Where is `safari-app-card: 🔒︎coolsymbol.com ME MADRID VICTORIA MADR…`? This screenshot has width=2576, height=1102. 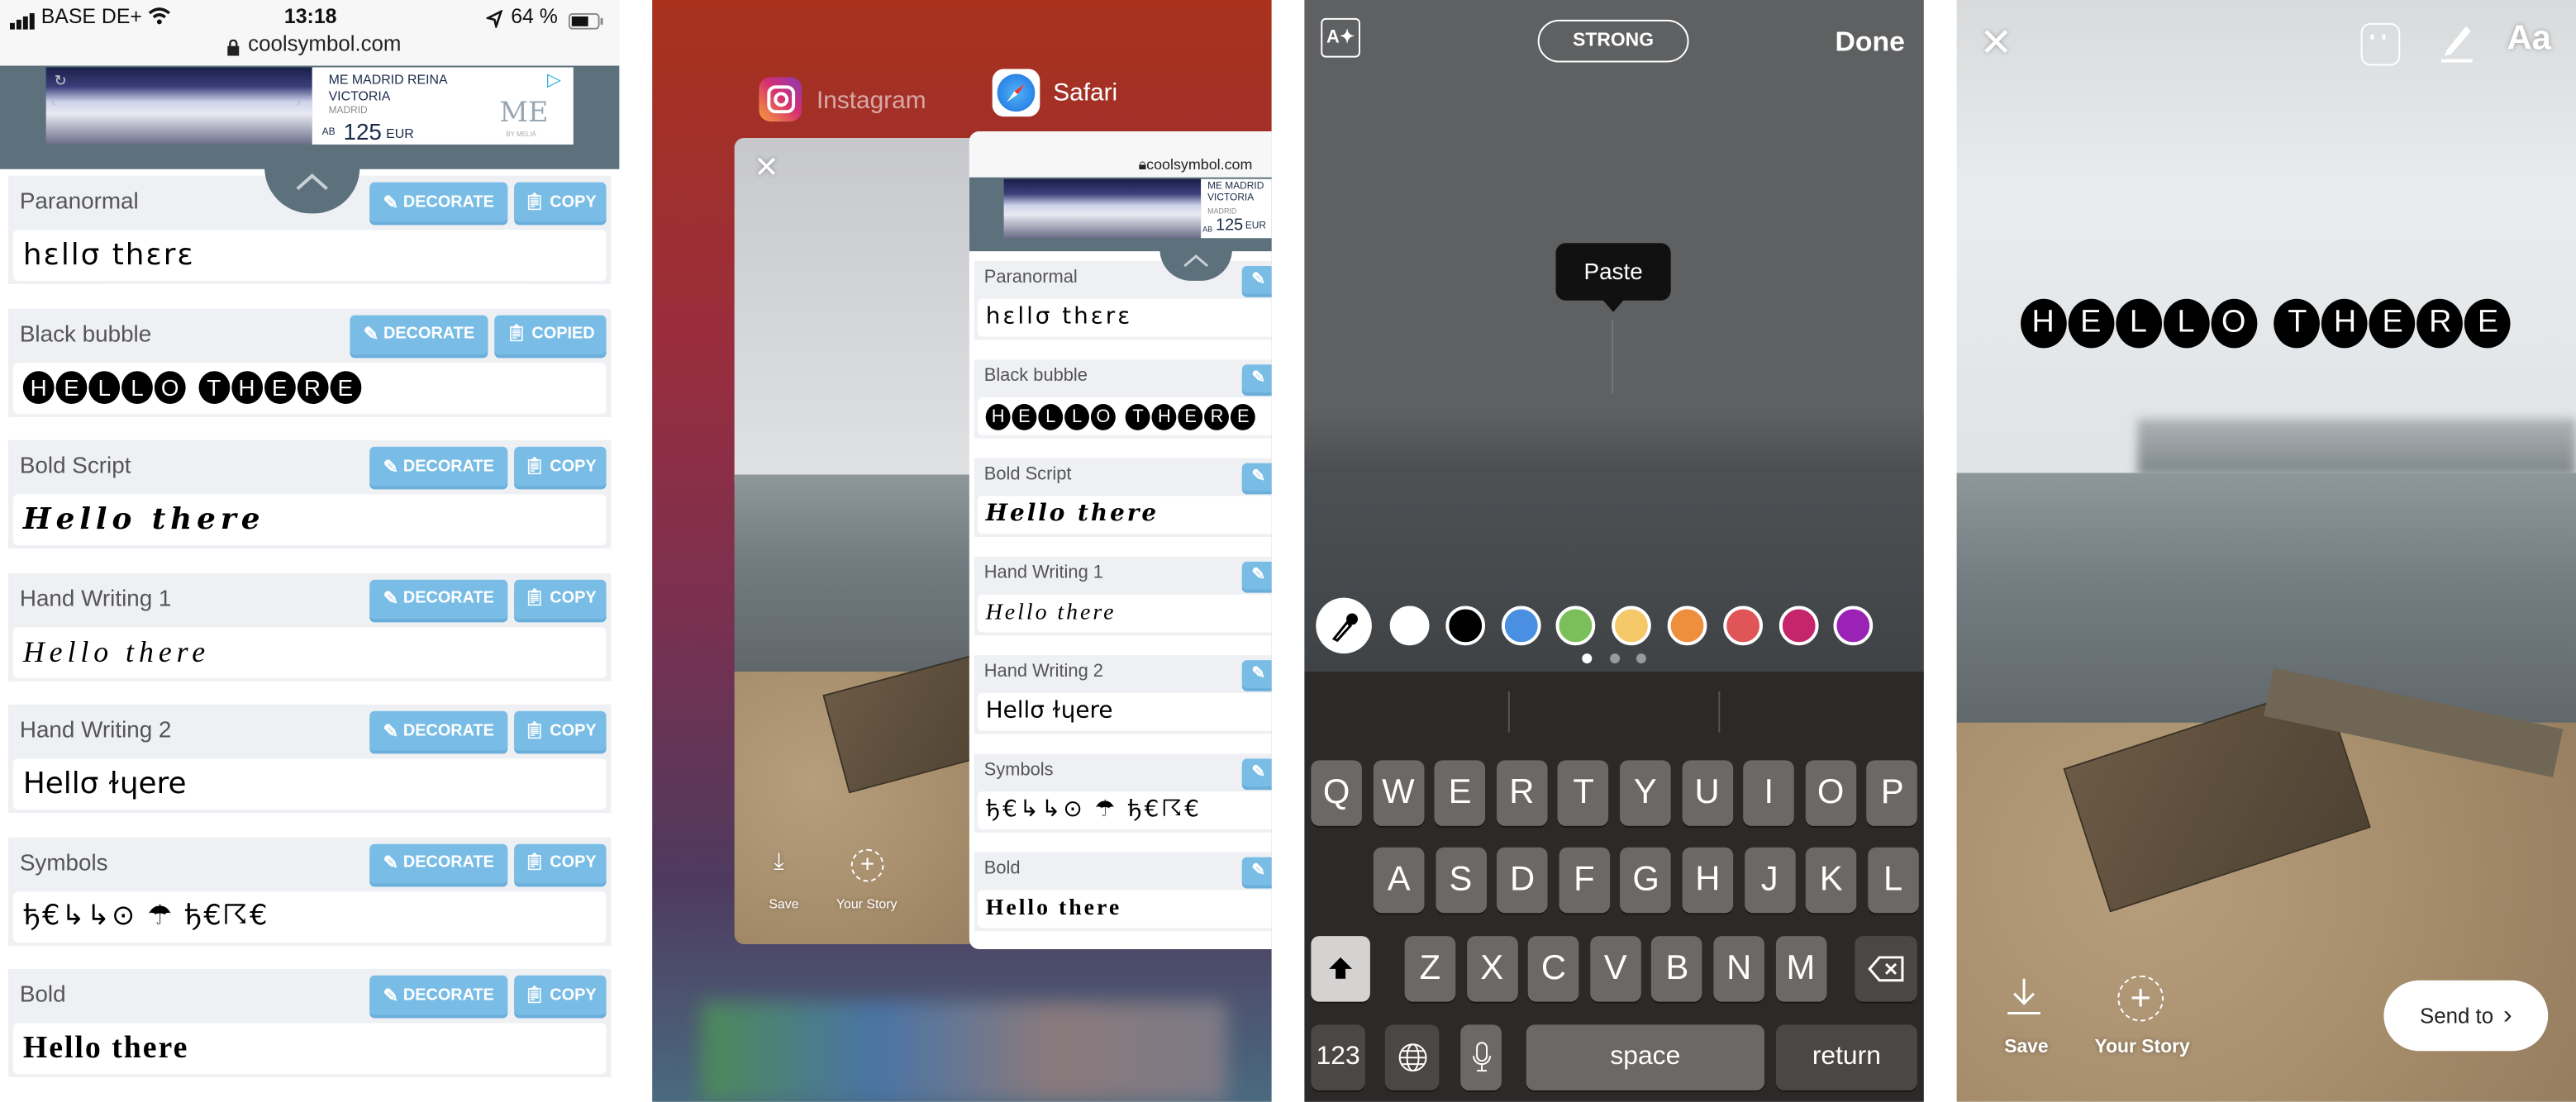 safari-app-card: 🔒︎coolsymbol.com ME MADRID VICTORIA MADR… is located at coordinates (1120, 540).